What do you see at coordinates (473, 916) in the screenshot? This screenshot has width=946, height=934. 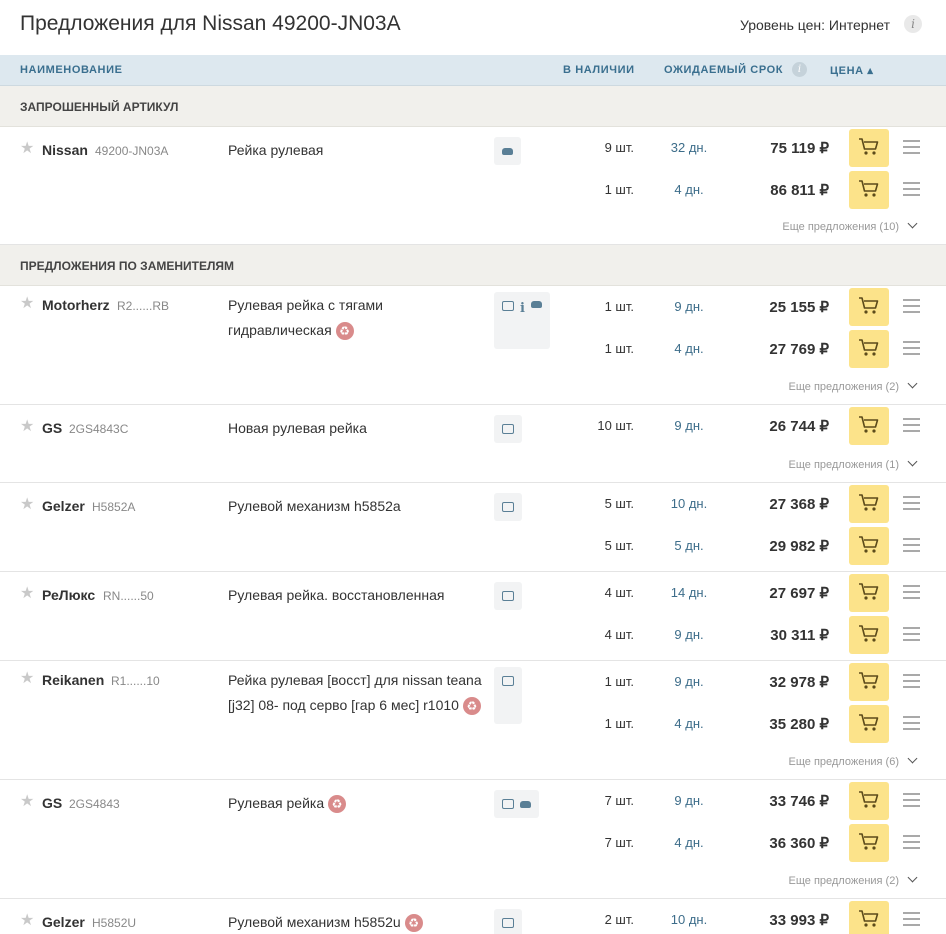 I see `offer-row: 2 шт. 10 дн. 33 993 ₽` at bounding box center [473, 916].